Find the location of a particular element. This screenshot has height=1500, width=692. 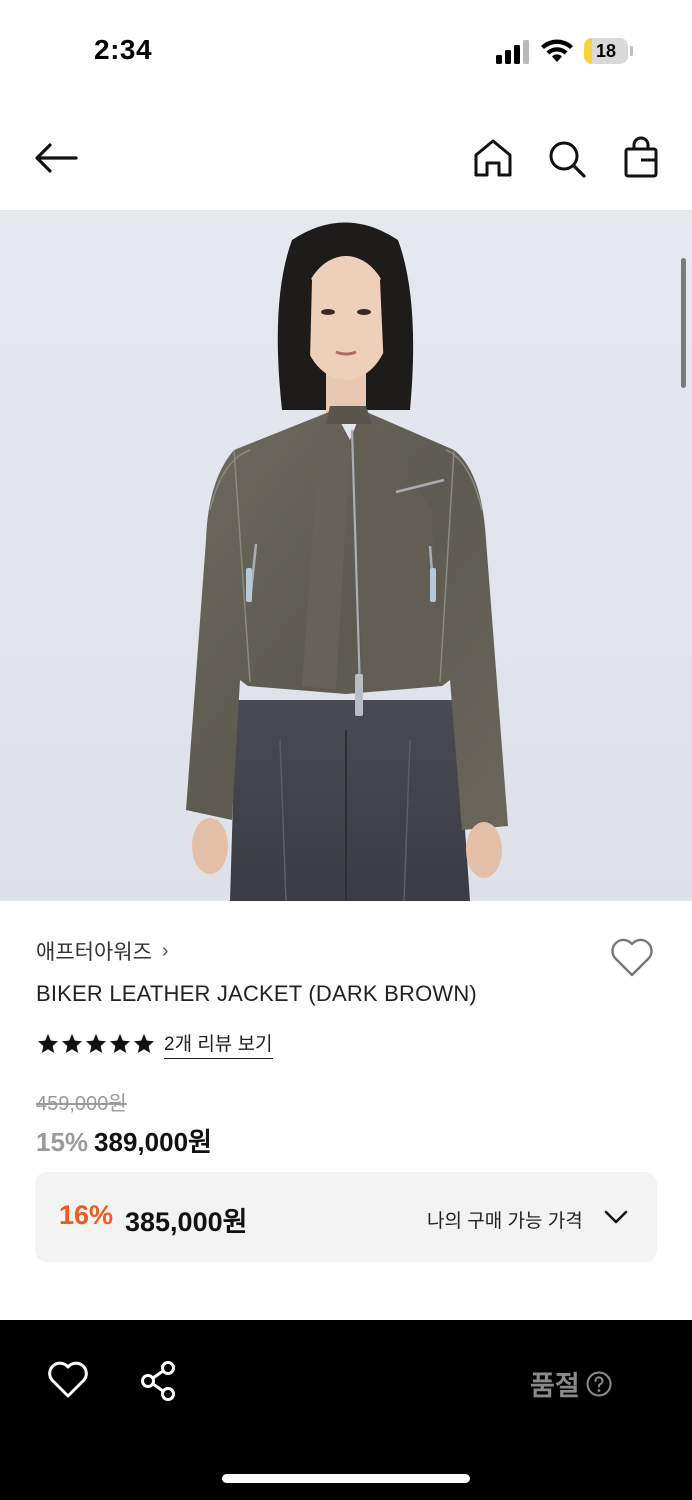

chevron-right-icon: › is located at coordinates (165, 950).